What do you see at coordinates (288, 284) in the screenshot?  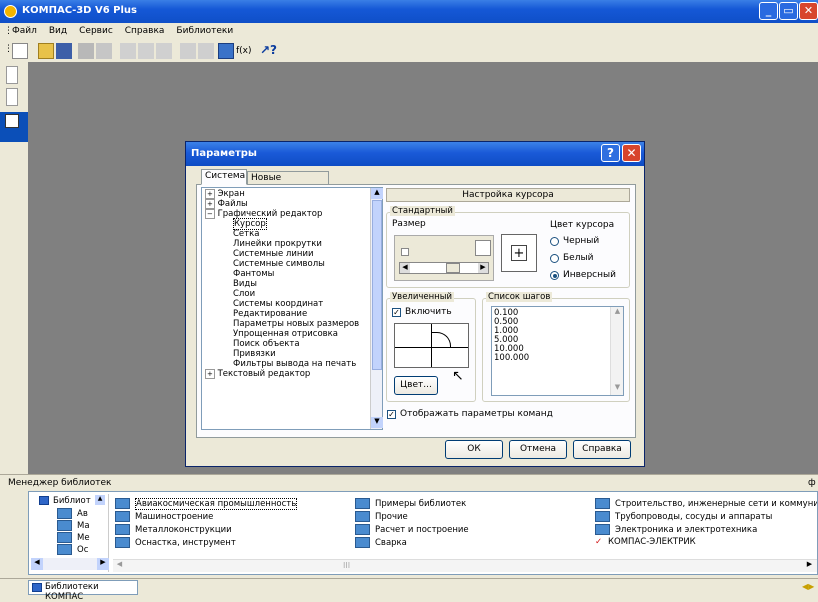 I see `tree-item-views: Виды` at bounding box center [288, 284].